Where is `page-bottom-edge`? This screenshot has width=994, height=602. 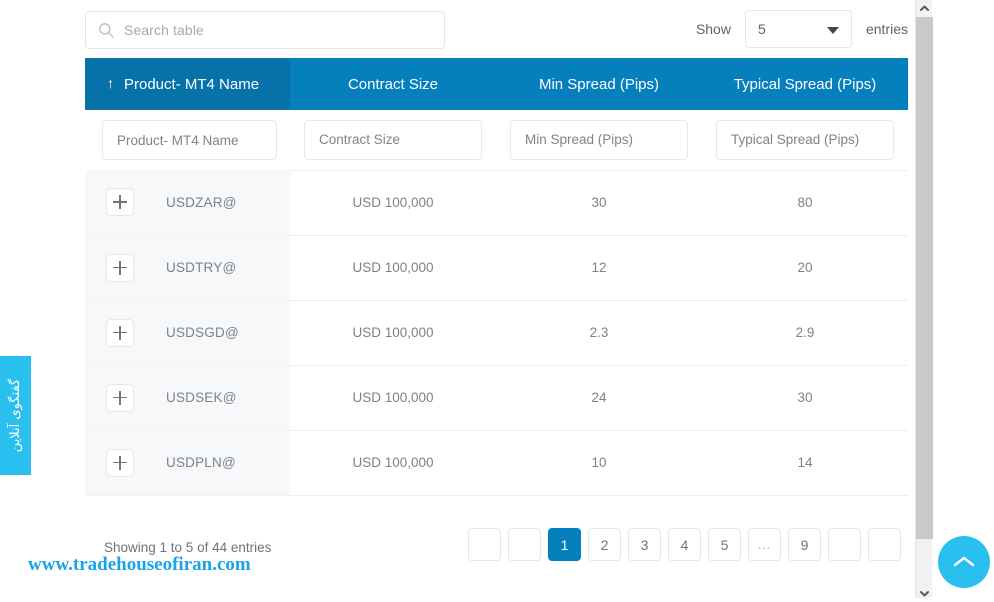 page-bottom-edge is located at coordinates (497, 600).